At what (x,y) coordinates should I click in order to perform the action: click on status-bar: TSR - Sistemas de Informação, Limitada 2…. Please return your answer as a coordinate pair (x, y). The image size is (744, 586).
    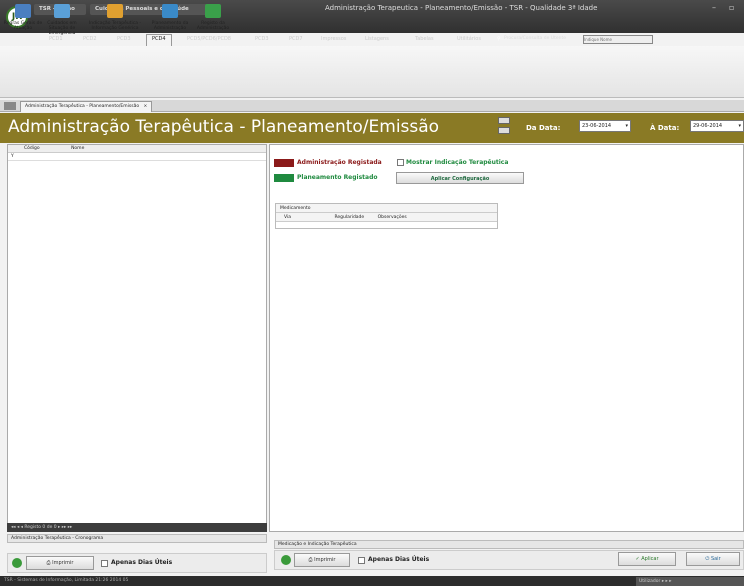
    Looking at the image, I should click on (372, 581).